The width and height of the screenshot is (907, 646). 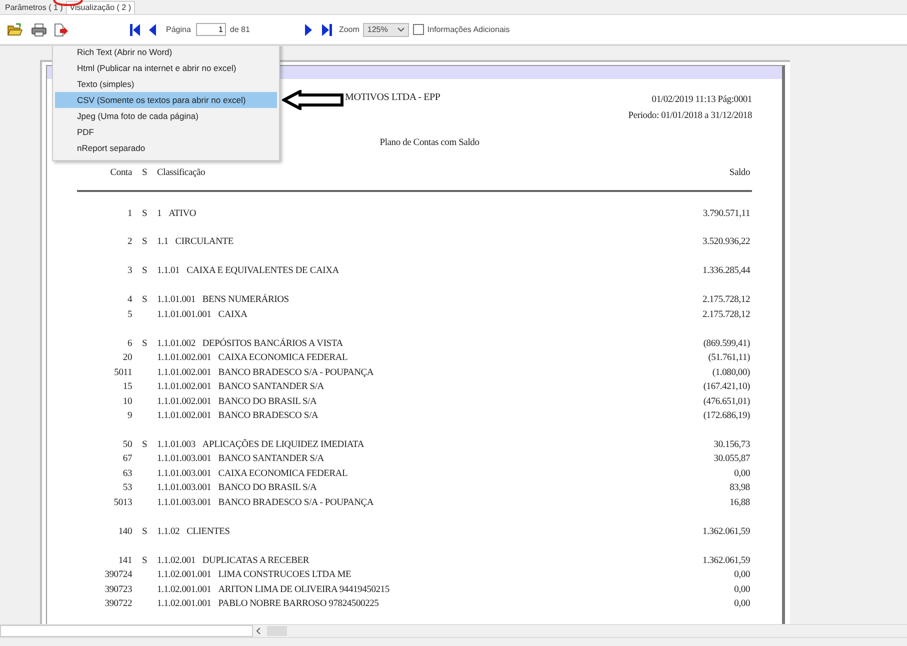 What do you see at coordinates (125, 561) in the screenshot?
I see `account-number: 141` at bounding box center [125, 561].